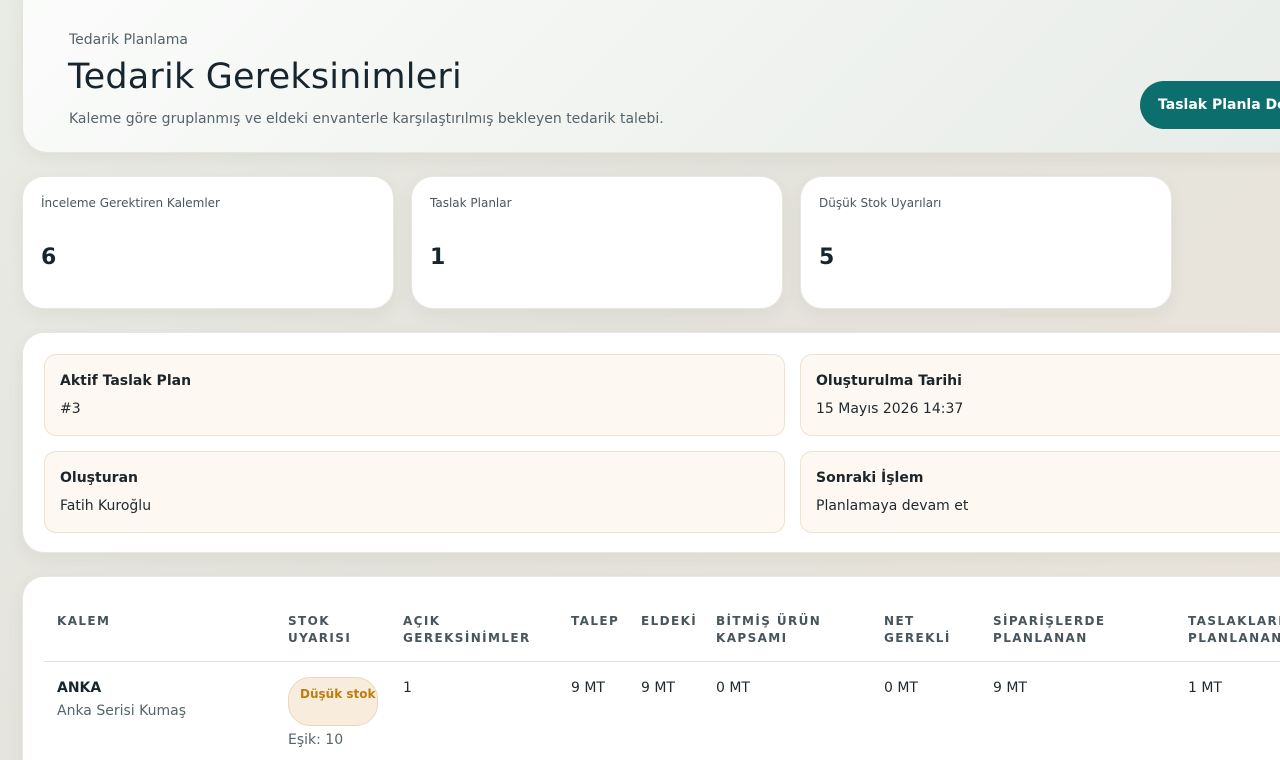 Image resolution: width=1280 pixels, height=760 pixels. What do you see at coordinates (890, 409) in the screenshot?
I see `info-value: 15 Mayıs 2026 14:37` at bounding box center [890, 409].